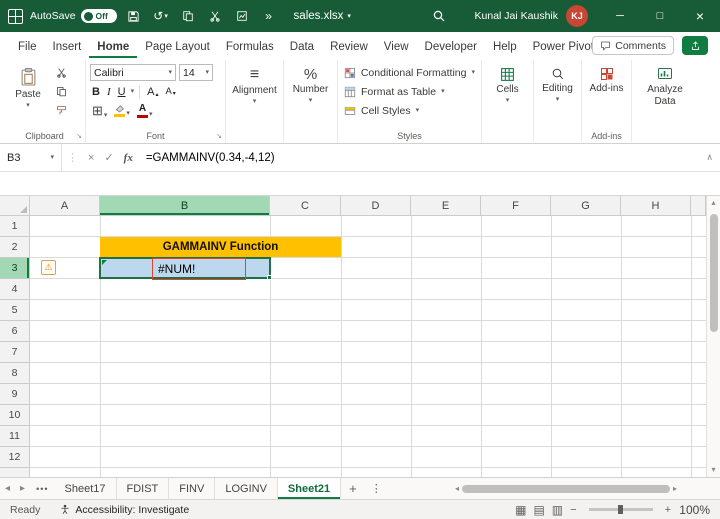  Describe the element at coordinates (665, 96) in the screenshot. I see `analyze-data-button: Analyze Data` at that location.